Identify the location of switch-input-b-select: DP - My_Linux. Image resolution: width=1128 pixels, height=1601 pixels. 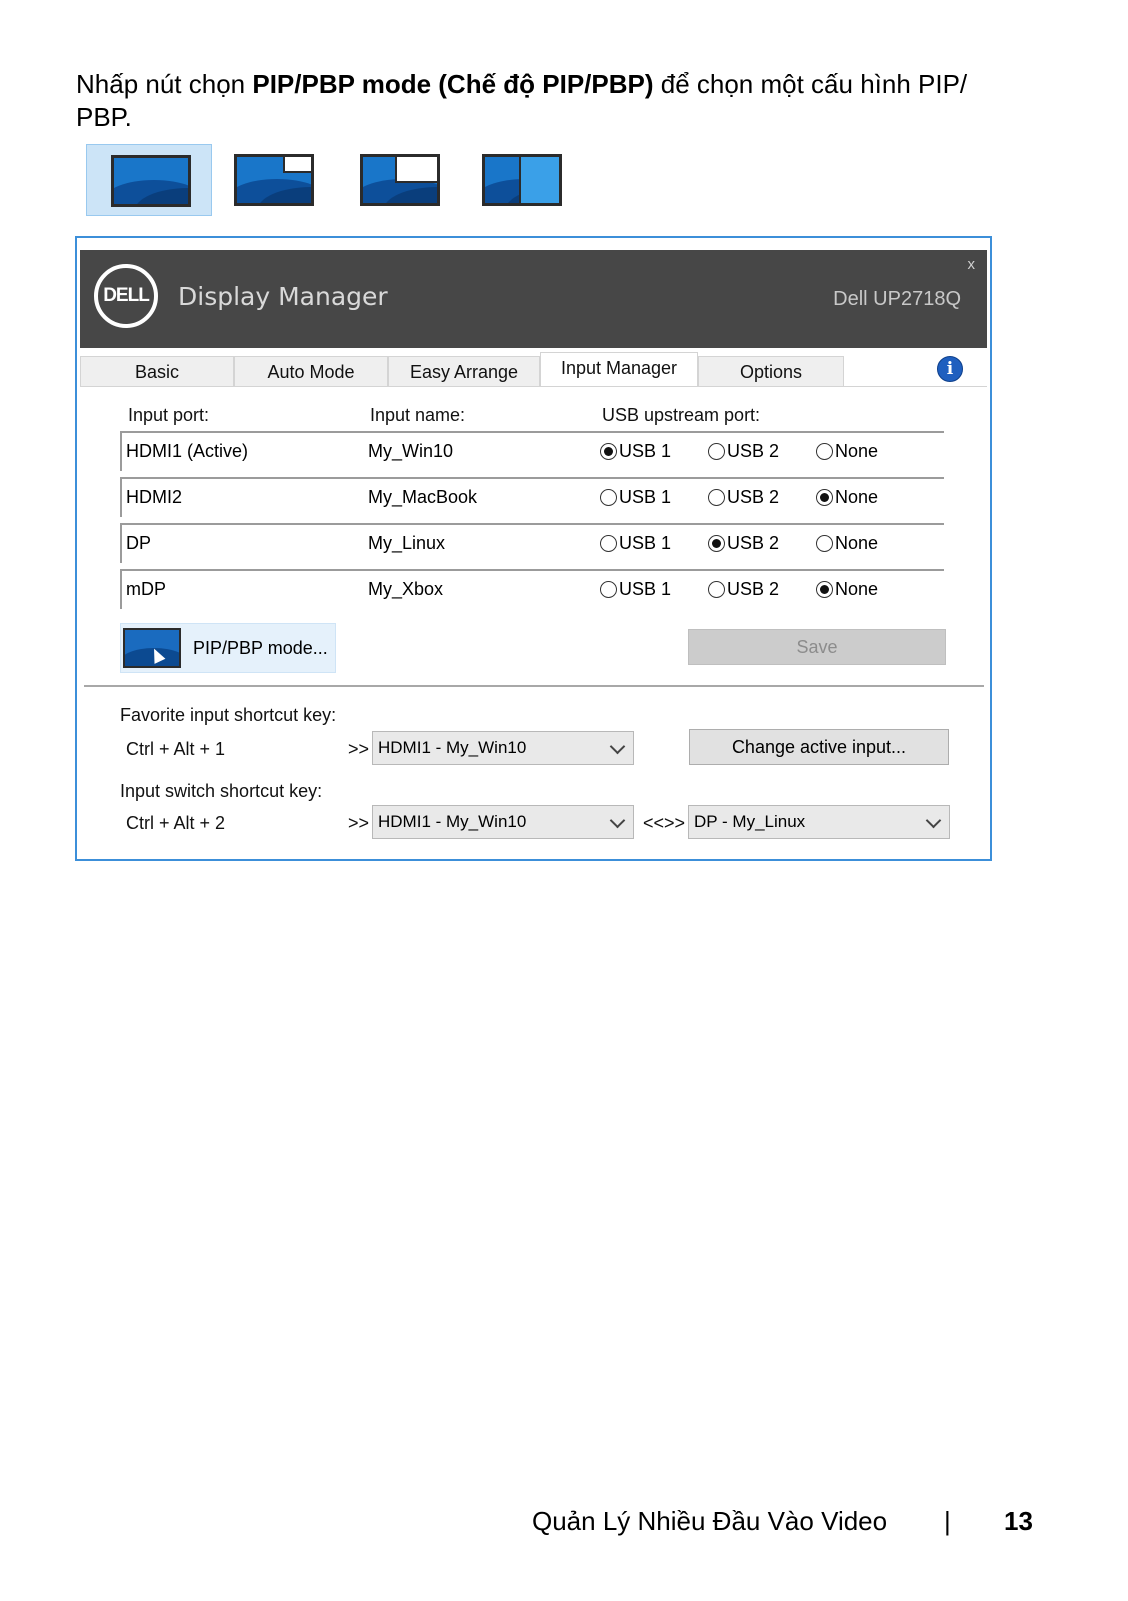
(819, 822).